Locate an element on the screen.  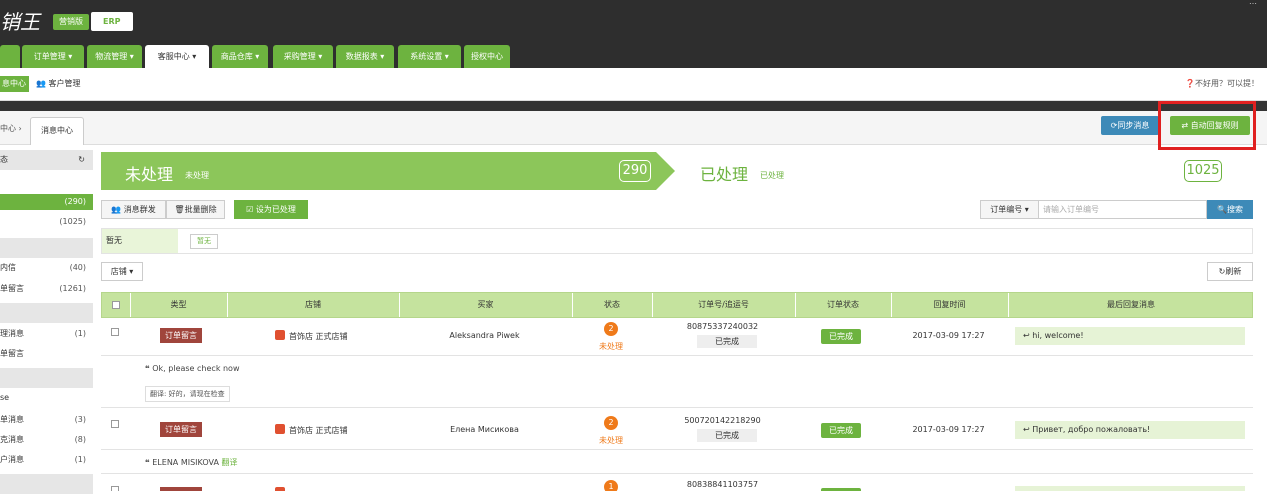
col-status: 状态 is located at coordinates (612, 304).